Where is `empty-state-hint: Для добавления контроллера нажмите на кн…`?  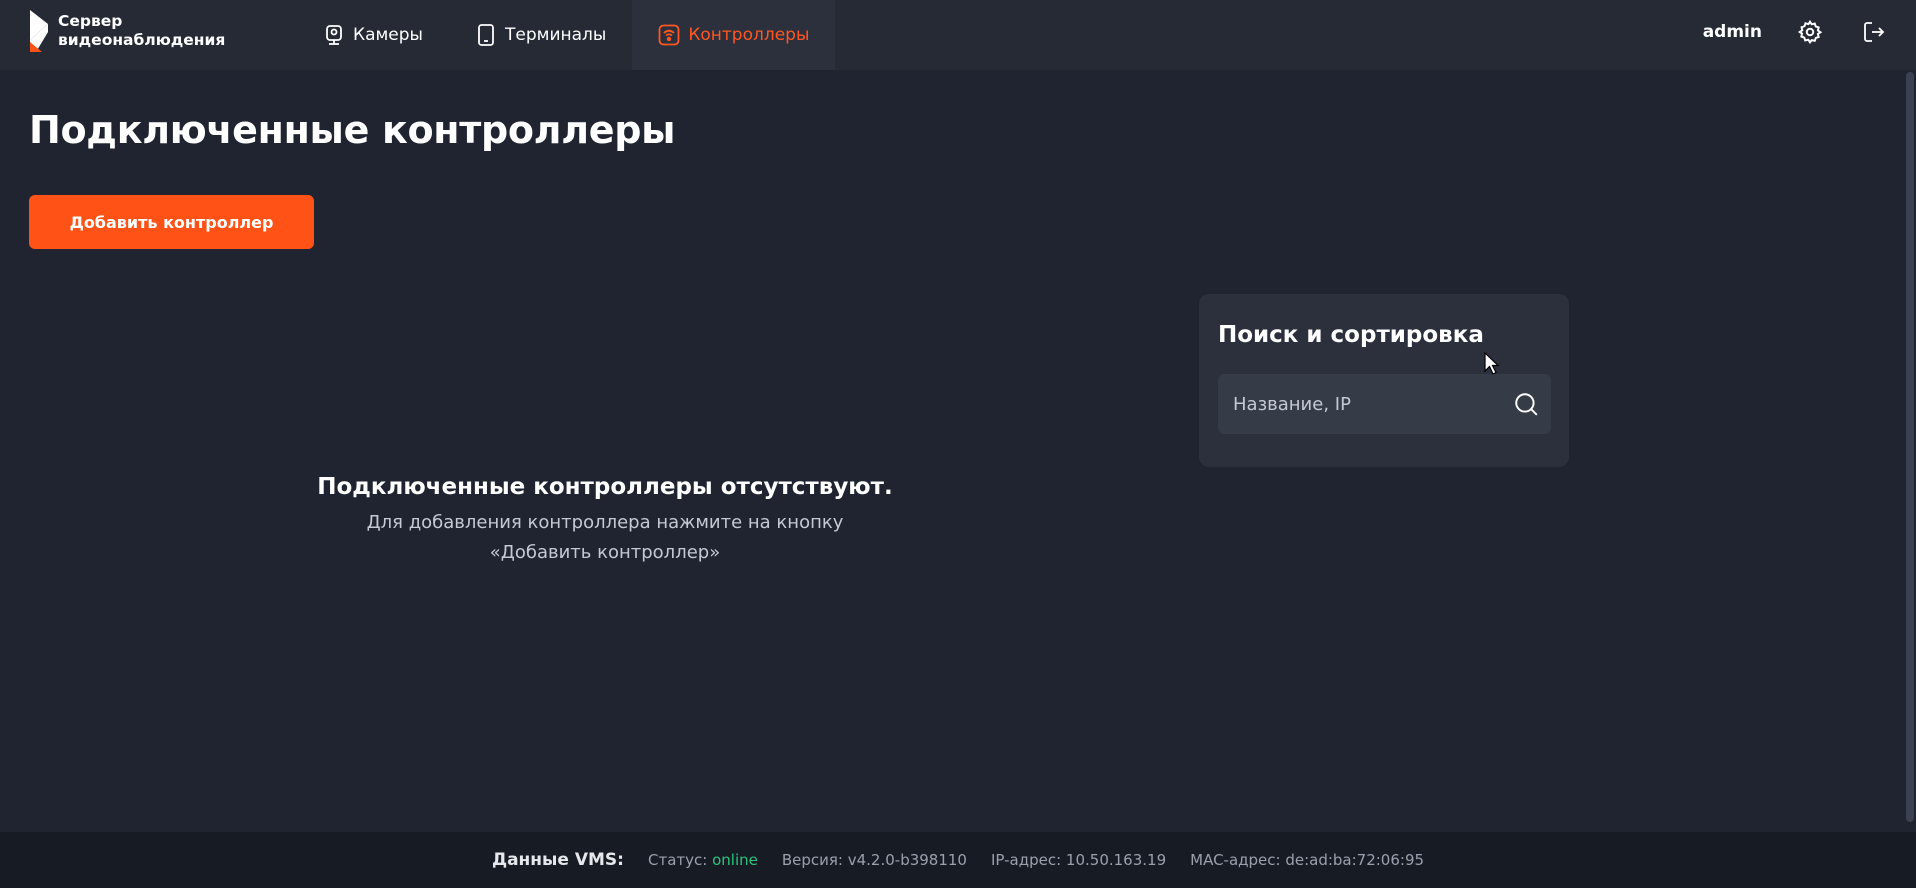 empty-state-hint: Для добавления контроллера нажмите на кн… is located at coordinates (605, 538).